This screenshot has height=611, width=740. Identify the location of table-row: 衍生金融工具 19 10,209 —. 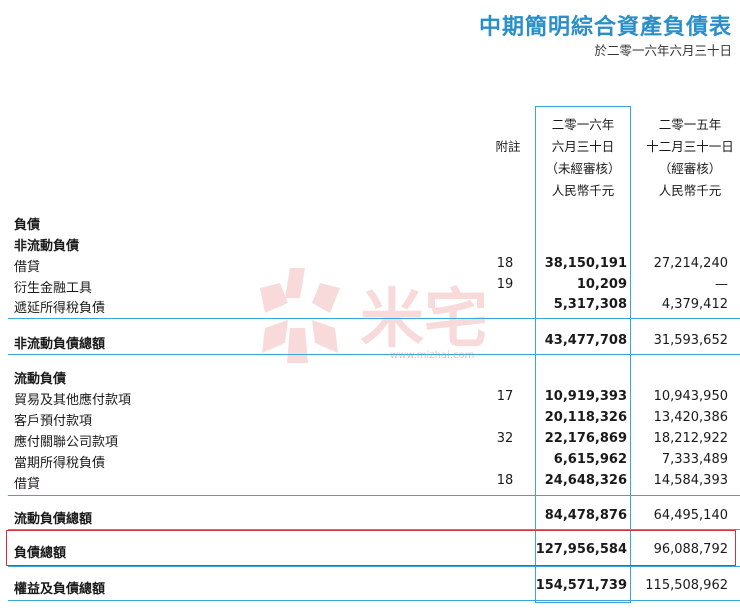
(370, 287).